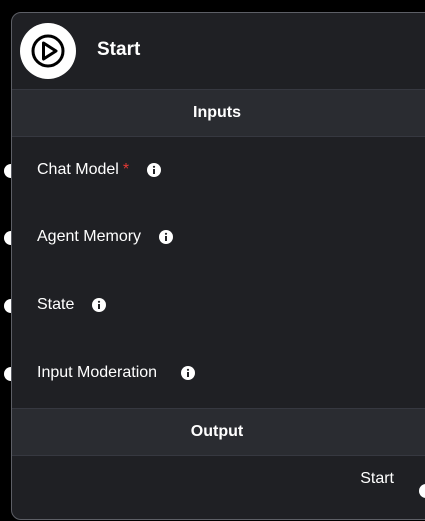 This screenshot has height=521, width=425. What do you see at coordinates (89, 236) in the screenshot?
I see `param-label: Agent Memory` at bounding box center [89, 236].